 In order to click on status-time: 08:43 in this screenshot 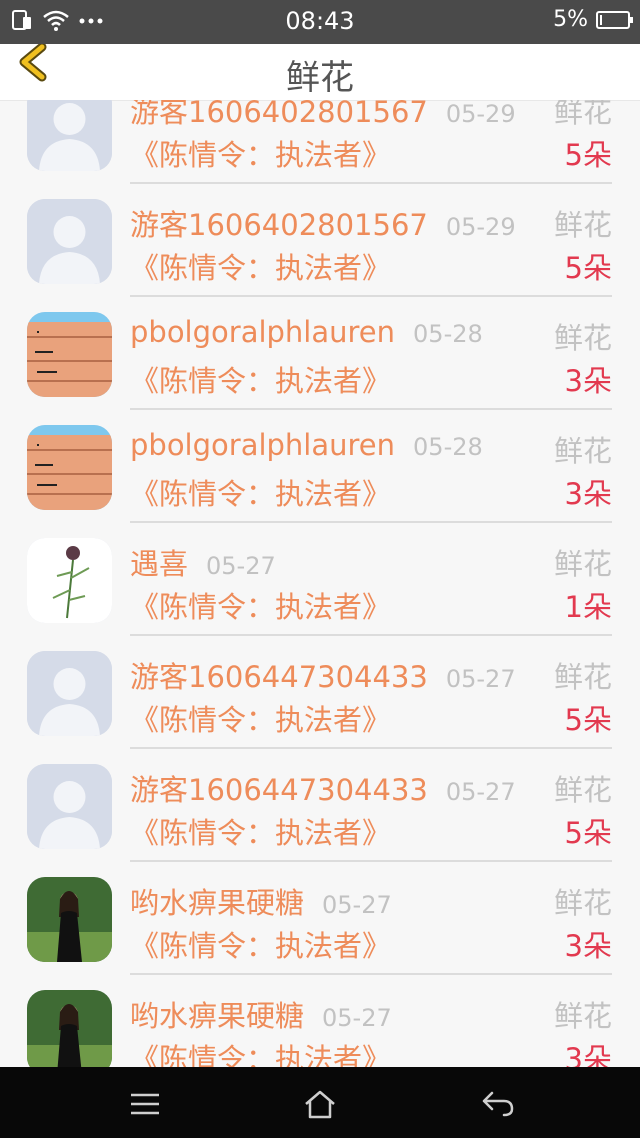, I will do `click(320, 21)`.